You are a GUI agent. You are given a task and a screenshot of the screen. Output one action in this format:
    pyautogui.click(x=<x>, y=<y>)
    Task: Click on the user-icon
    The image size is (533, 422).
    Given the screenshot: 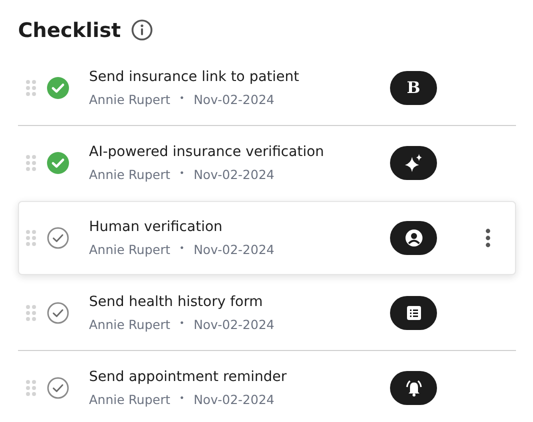 What is the action you would take?
    pyautogui.click(x=414, y=238)
    